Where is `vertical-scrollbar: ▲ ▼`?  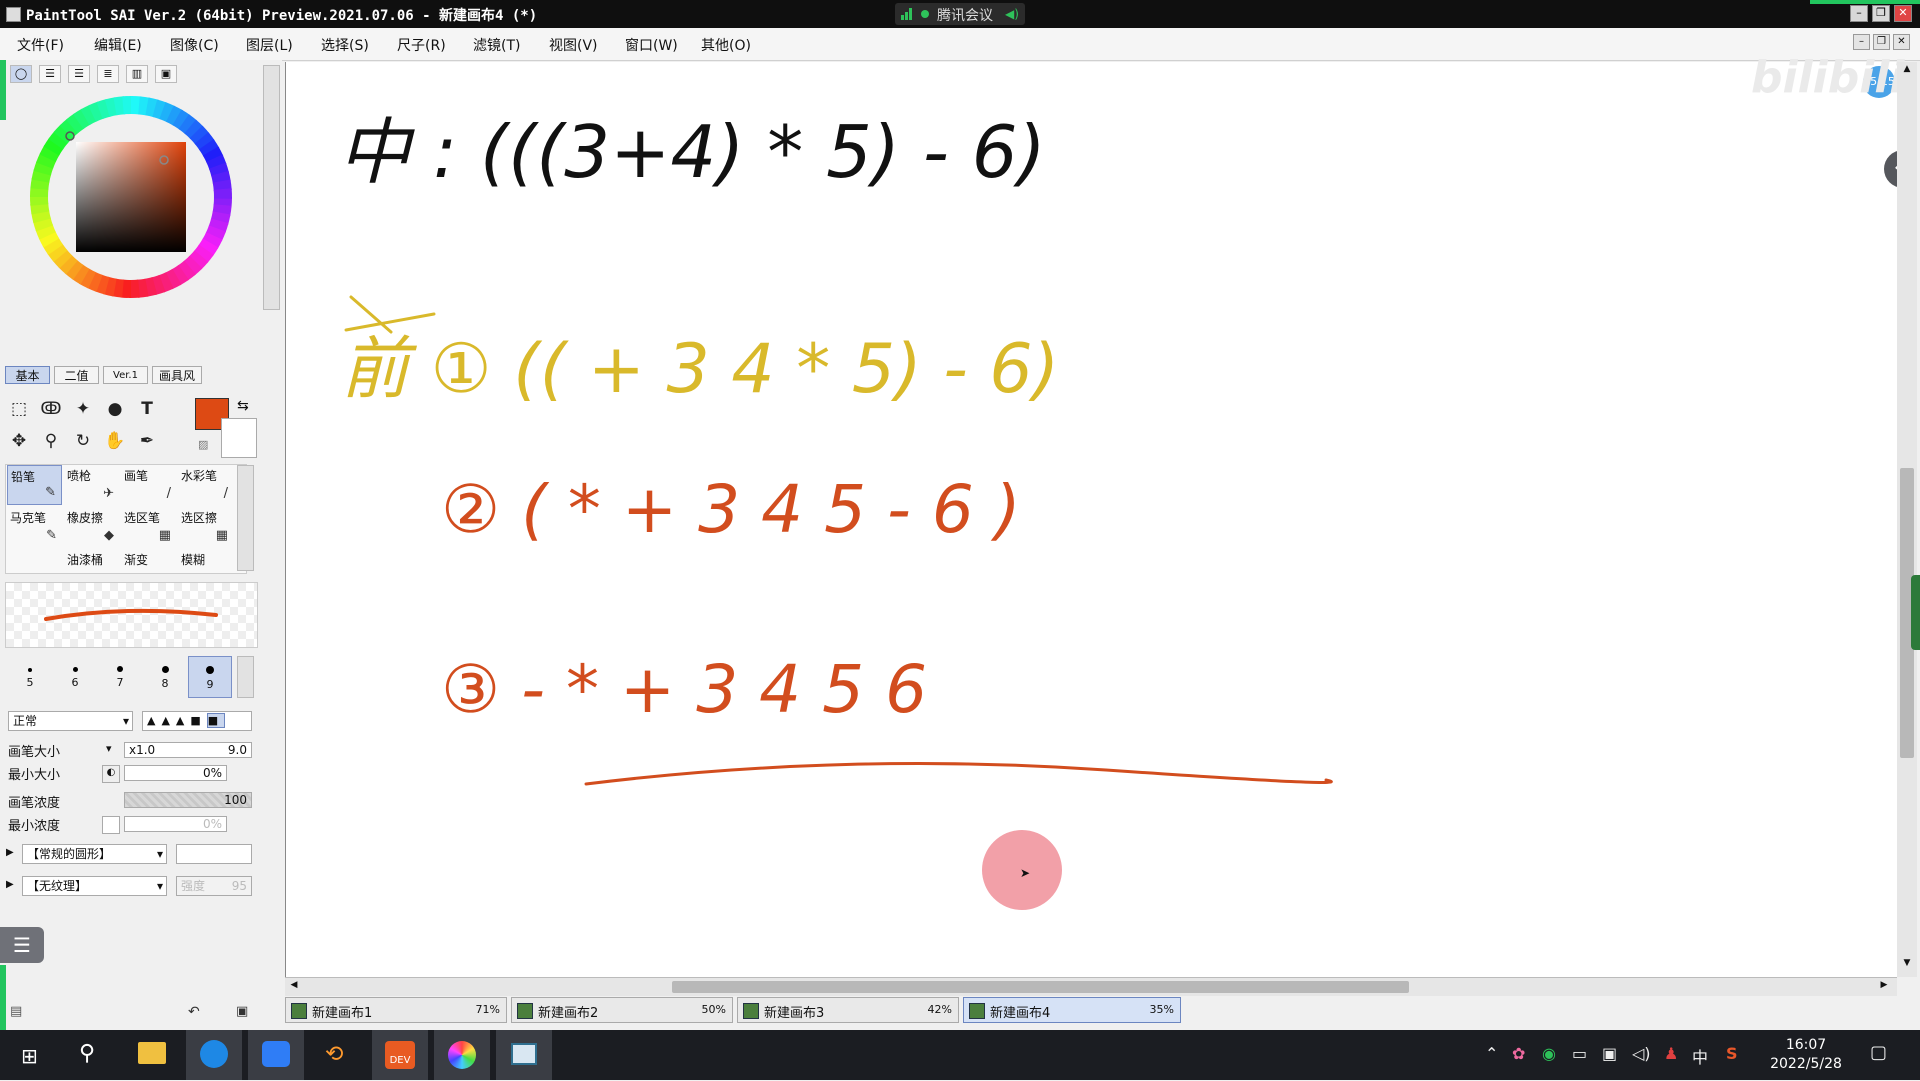 vertical-scrollbar: ▲ ▼ is located at coordinates (1907, 519).